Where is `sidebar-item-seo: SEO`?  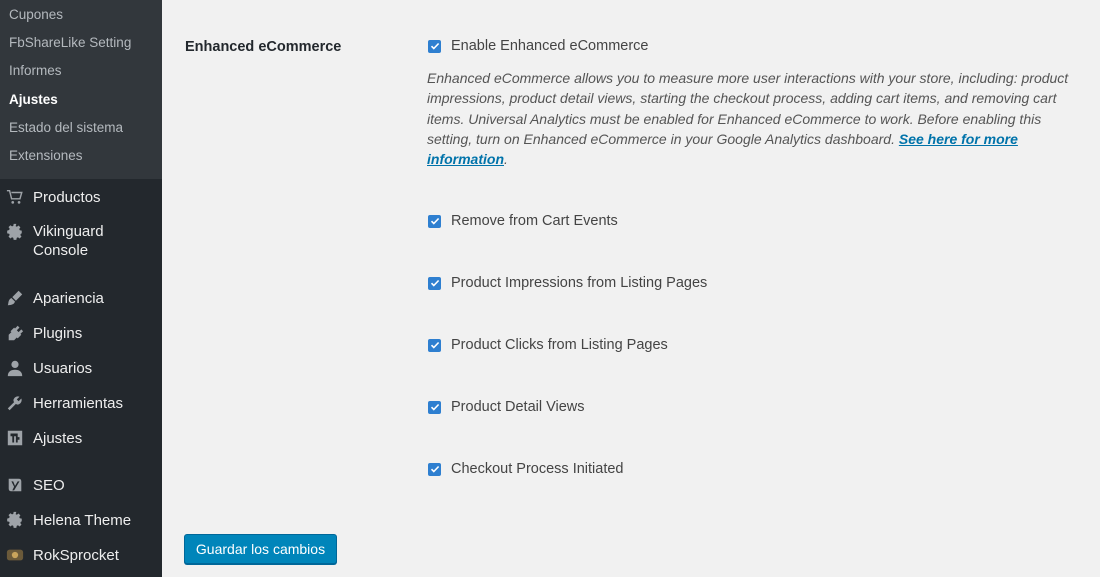
sidebar-item-seo: SEO is located at coordinates (32, 485).